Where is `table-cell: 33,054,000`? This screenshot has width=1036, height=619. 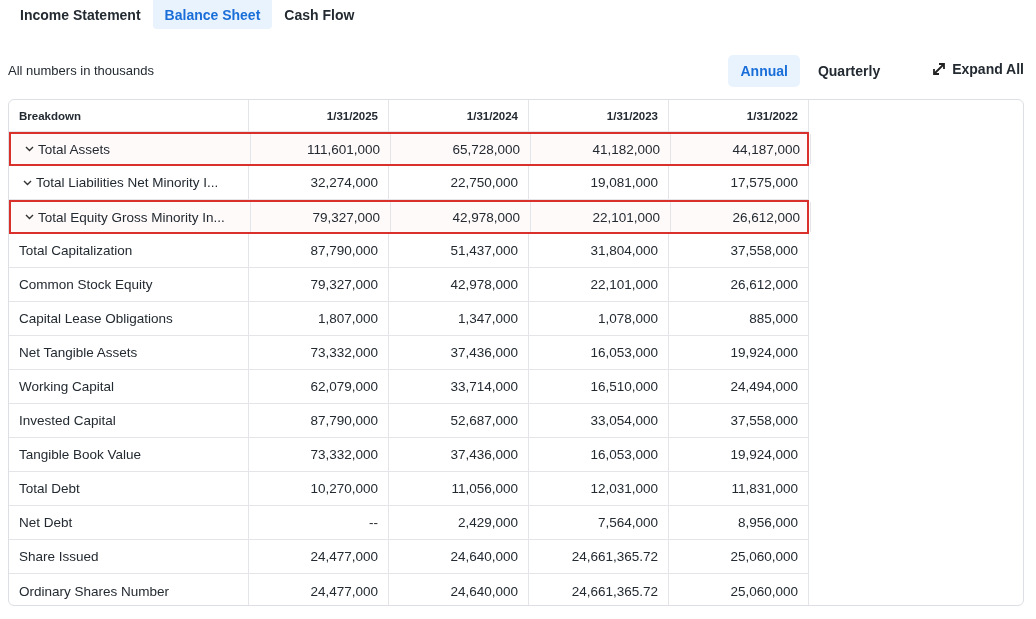 table-cell: 33,054,000 is located at coordinates (599, 420).